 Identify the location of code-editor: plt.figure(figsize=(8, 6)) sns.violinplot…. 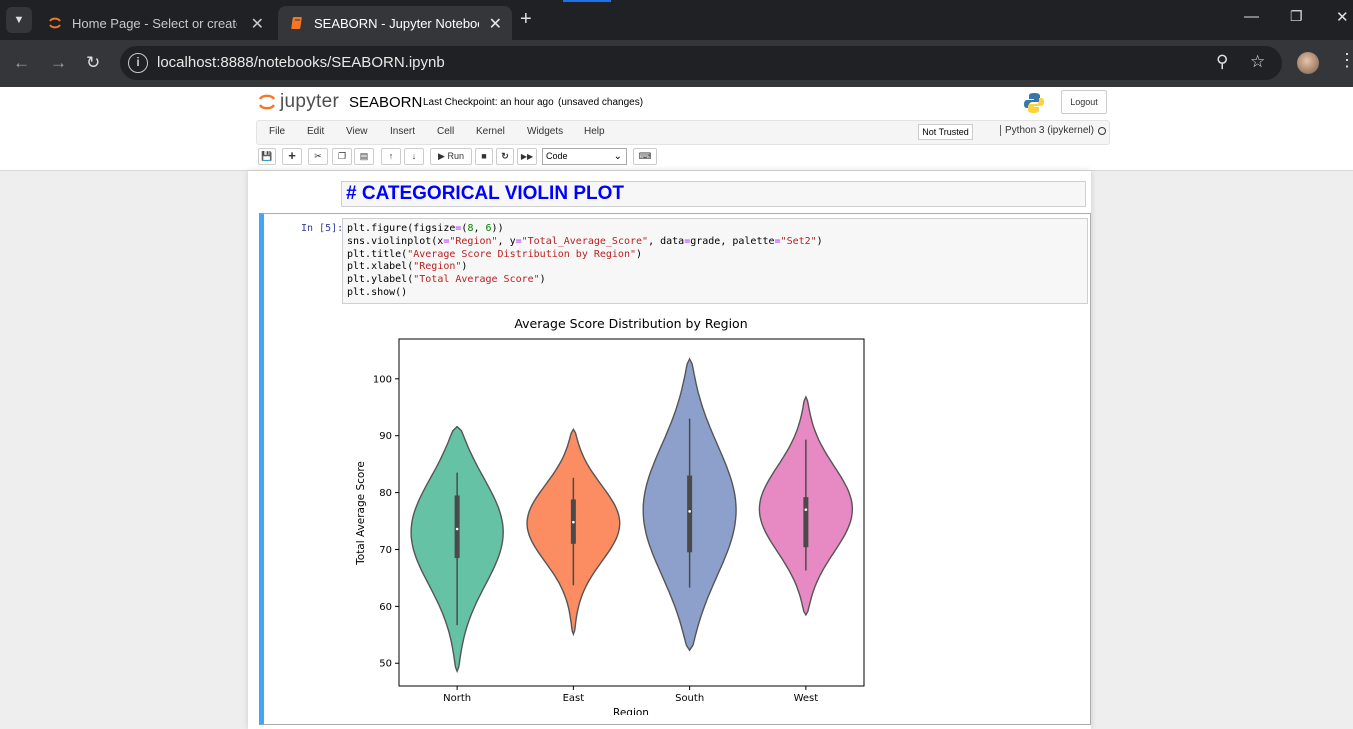
(715, 261).